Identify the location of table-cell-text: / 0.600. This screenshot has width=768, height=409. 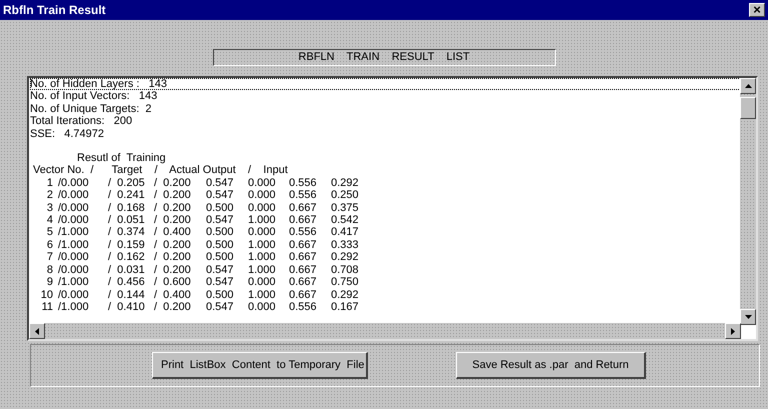
(173, 282).